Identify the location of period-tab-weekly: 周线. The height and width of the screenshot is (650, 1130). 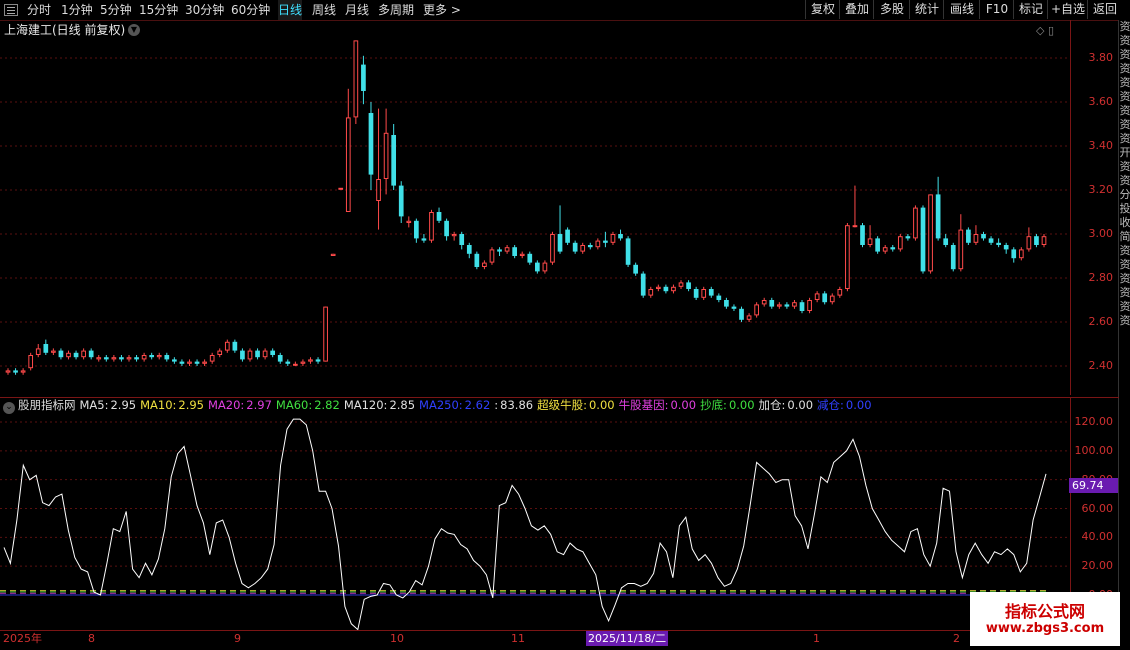
(324, 10).